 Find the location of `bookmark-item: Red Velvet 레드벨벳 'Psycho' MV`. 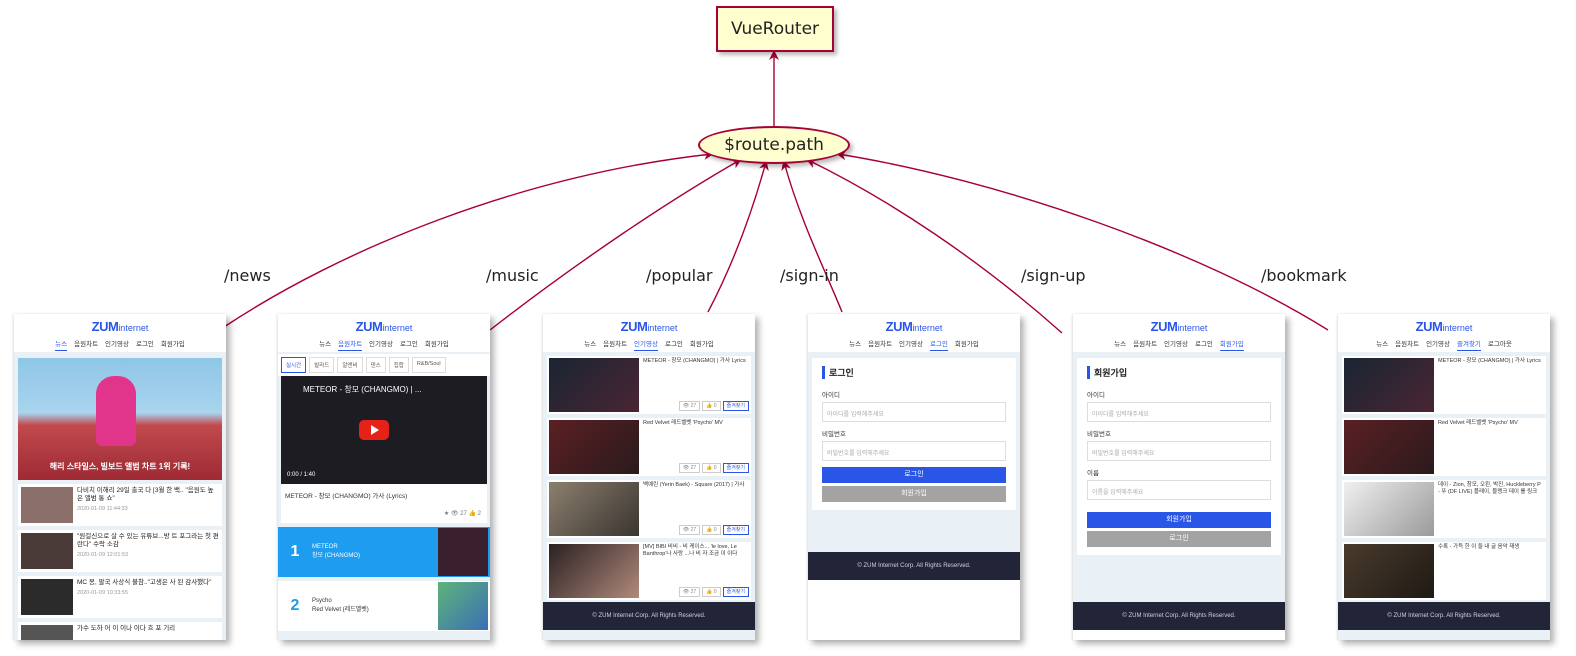

bookmark-item: Red Velvet 레드벨벳 'Psycho' MV is located at coordinates (1444, 447).